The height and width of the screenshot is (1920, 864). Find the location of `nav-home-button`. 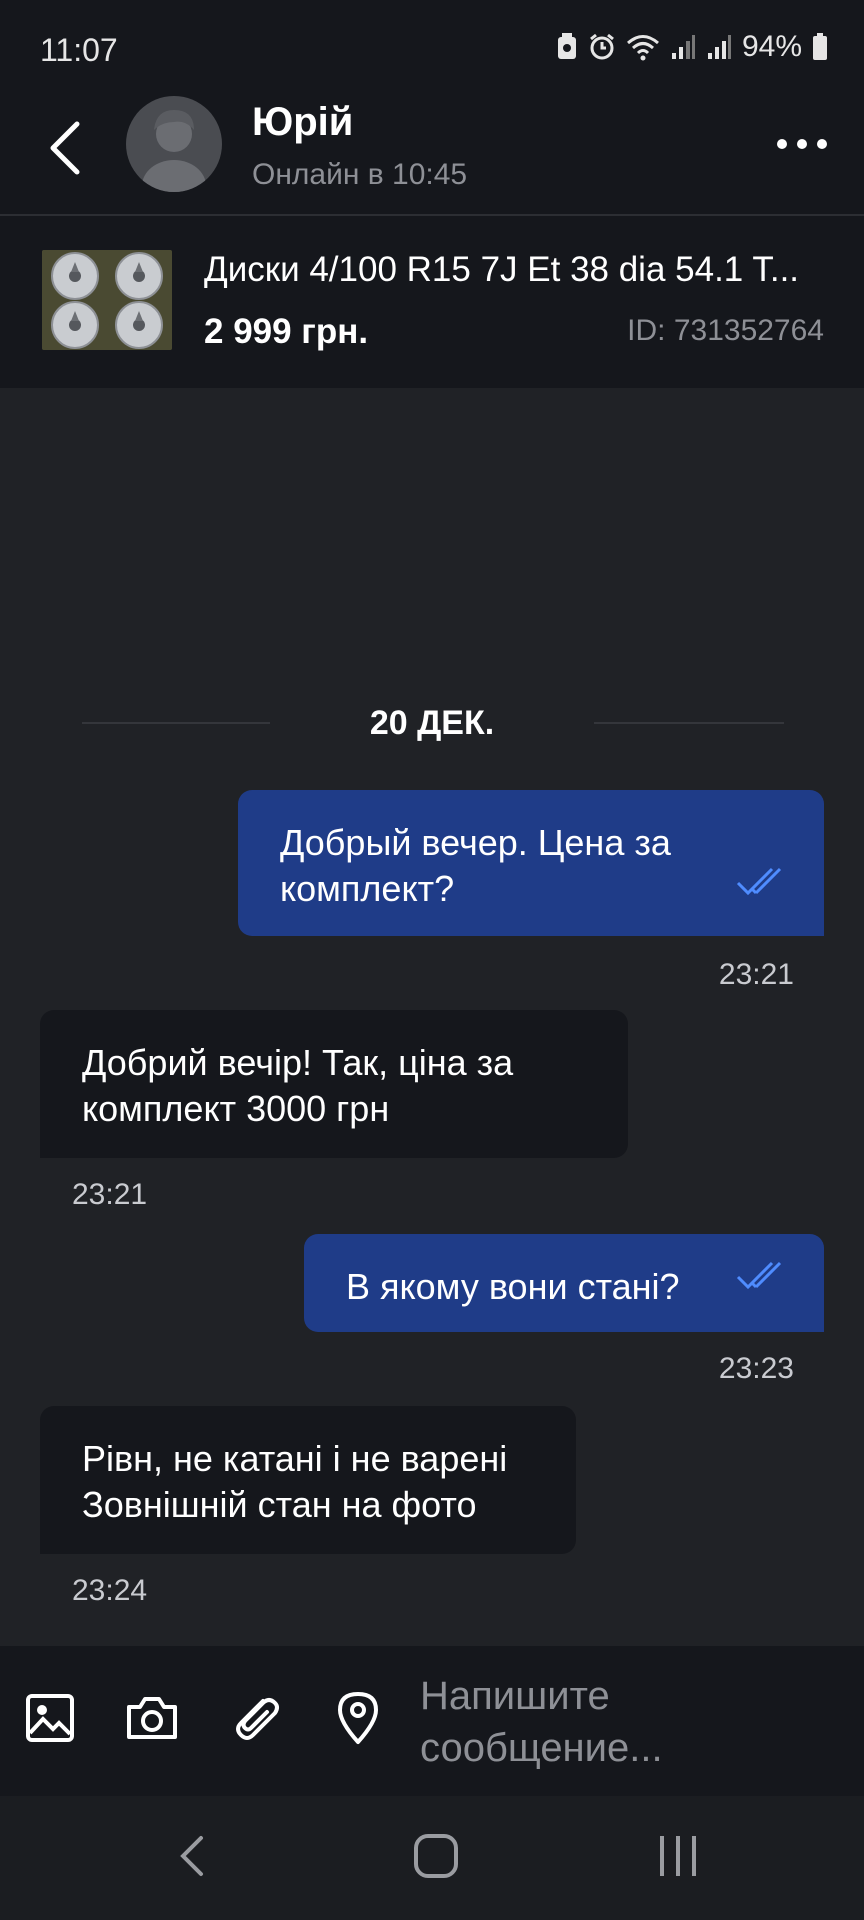

nav-home-button is located at coordinates (436, 1858).